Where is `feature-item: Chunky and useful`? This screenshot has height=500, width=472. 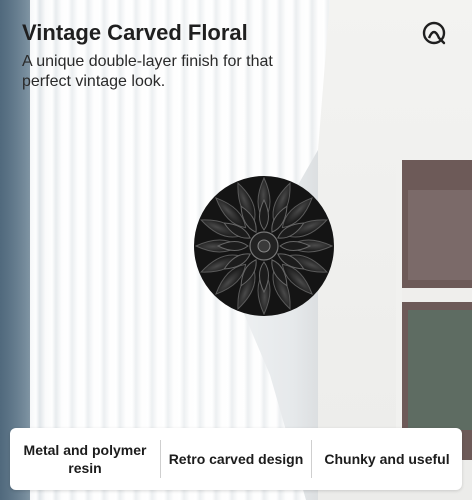
feature-item: Chunky and useful is located at coordinates (387, 459).